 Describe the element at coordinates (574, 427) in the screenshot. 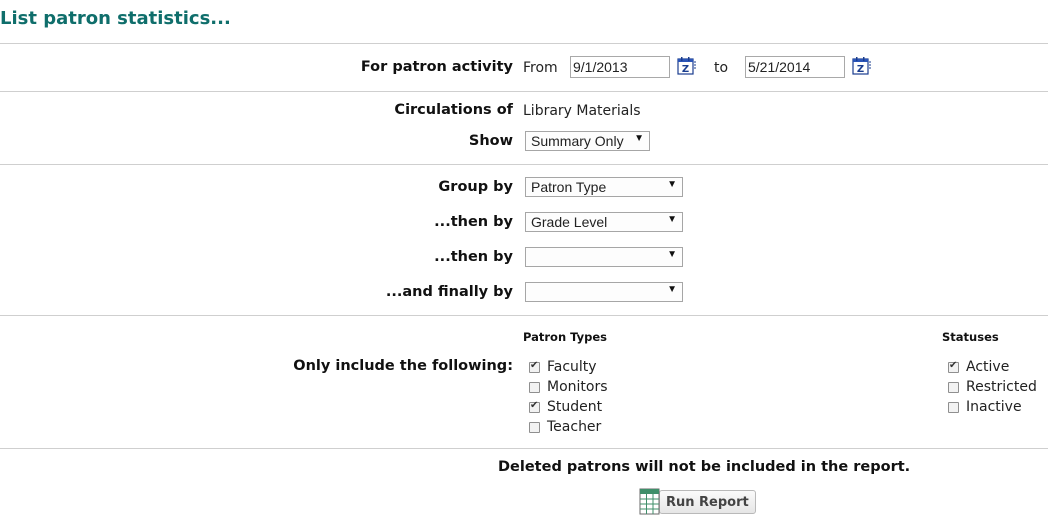

I see `checkbox-label: Teacher` at that location.